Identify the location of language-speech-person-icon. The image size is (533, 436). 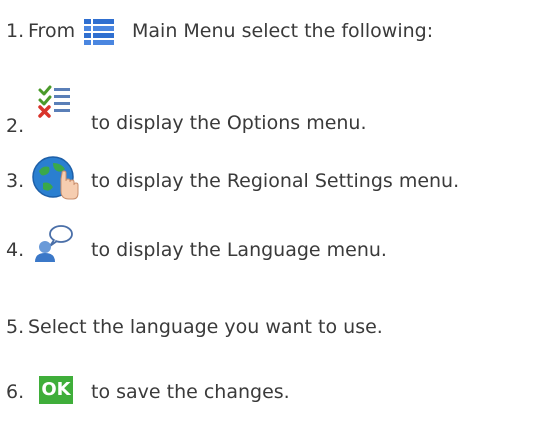
(54, 243).